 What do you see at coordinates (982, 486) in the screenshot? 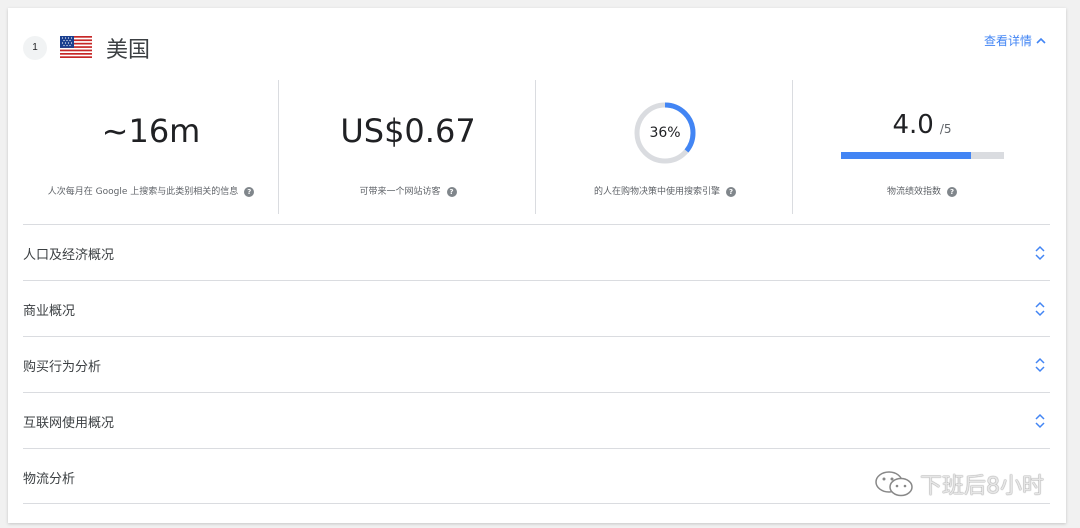
I see `watermark-text: 下班后8小时` at bounding box center [982, 486].